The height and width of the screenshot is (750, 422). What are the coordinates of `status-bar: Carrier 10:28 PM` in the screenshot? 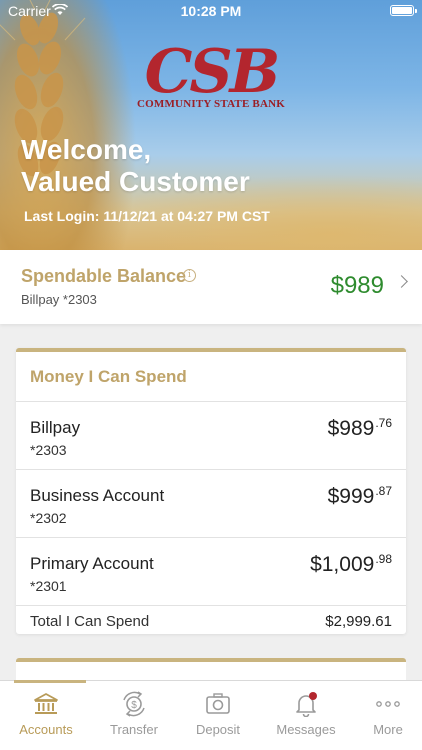 It's located at (211, 11).